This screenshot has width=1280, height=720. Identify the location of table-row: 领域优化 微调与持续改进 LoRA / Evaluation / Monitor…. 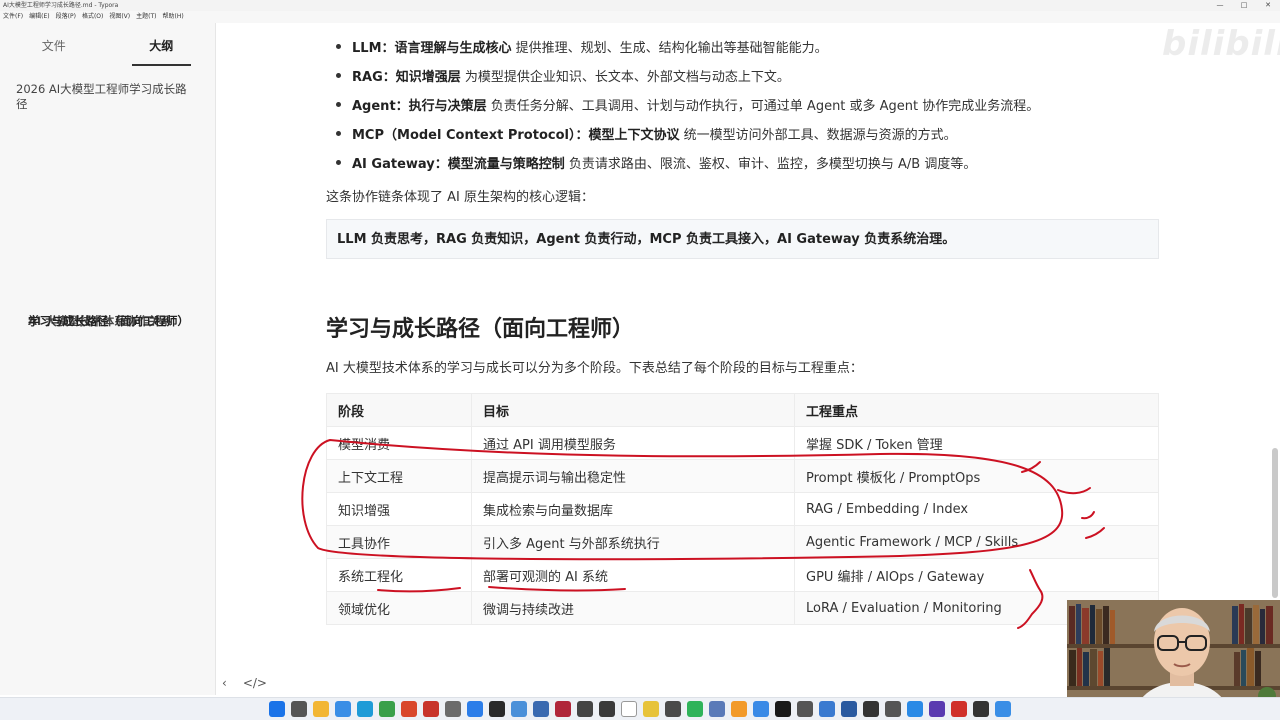
(742, 608).